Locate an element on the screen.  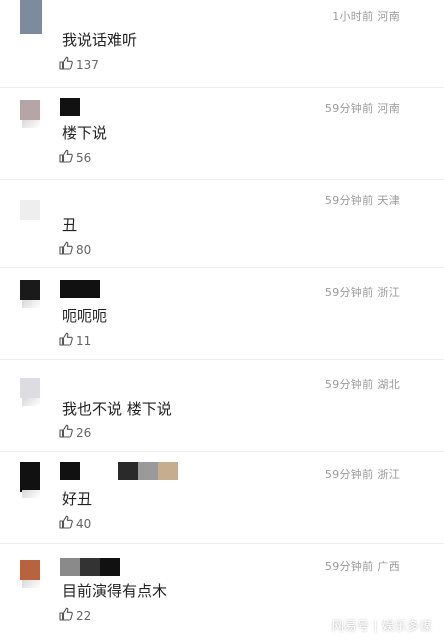
comment-meta: 59分钟前 天津 is located at coordinates (362, 200).